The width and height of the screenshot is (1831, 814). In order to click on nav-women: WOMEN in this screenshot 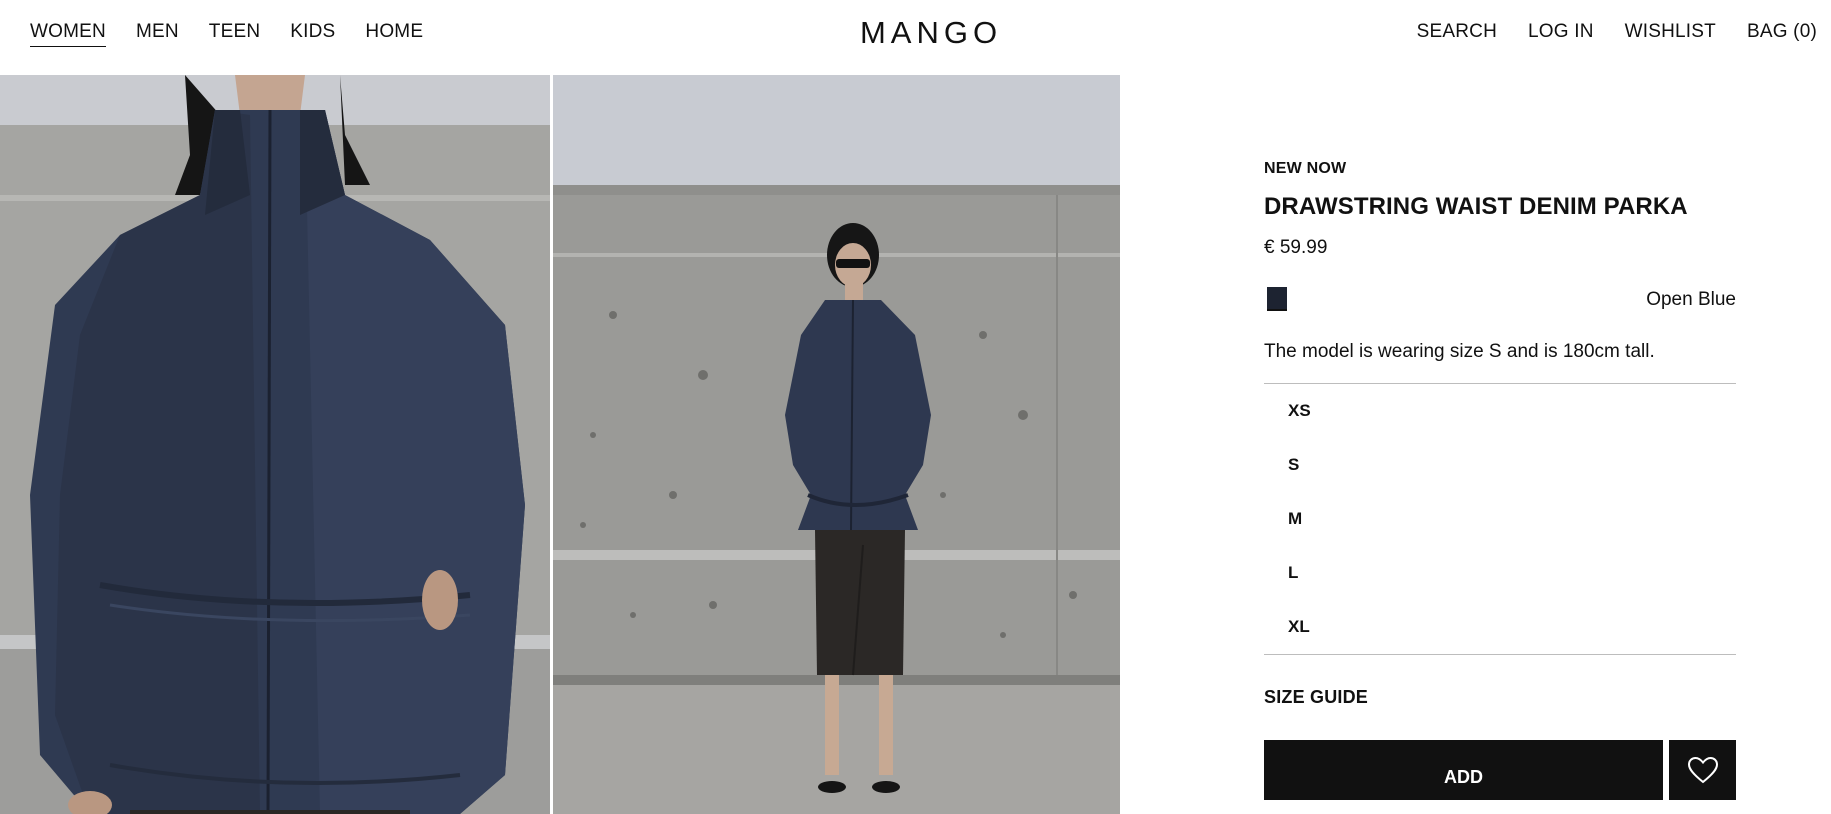, I will do `click(68, 33)`.